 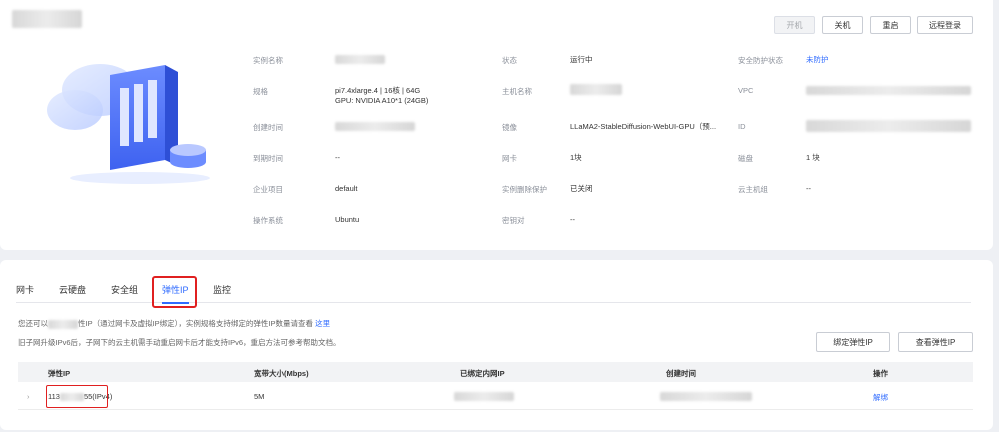 What do you see at coordinates (25, 293) in the screenshot?
I see `tab-nic: 网卡` at bounding box center [25, 293].